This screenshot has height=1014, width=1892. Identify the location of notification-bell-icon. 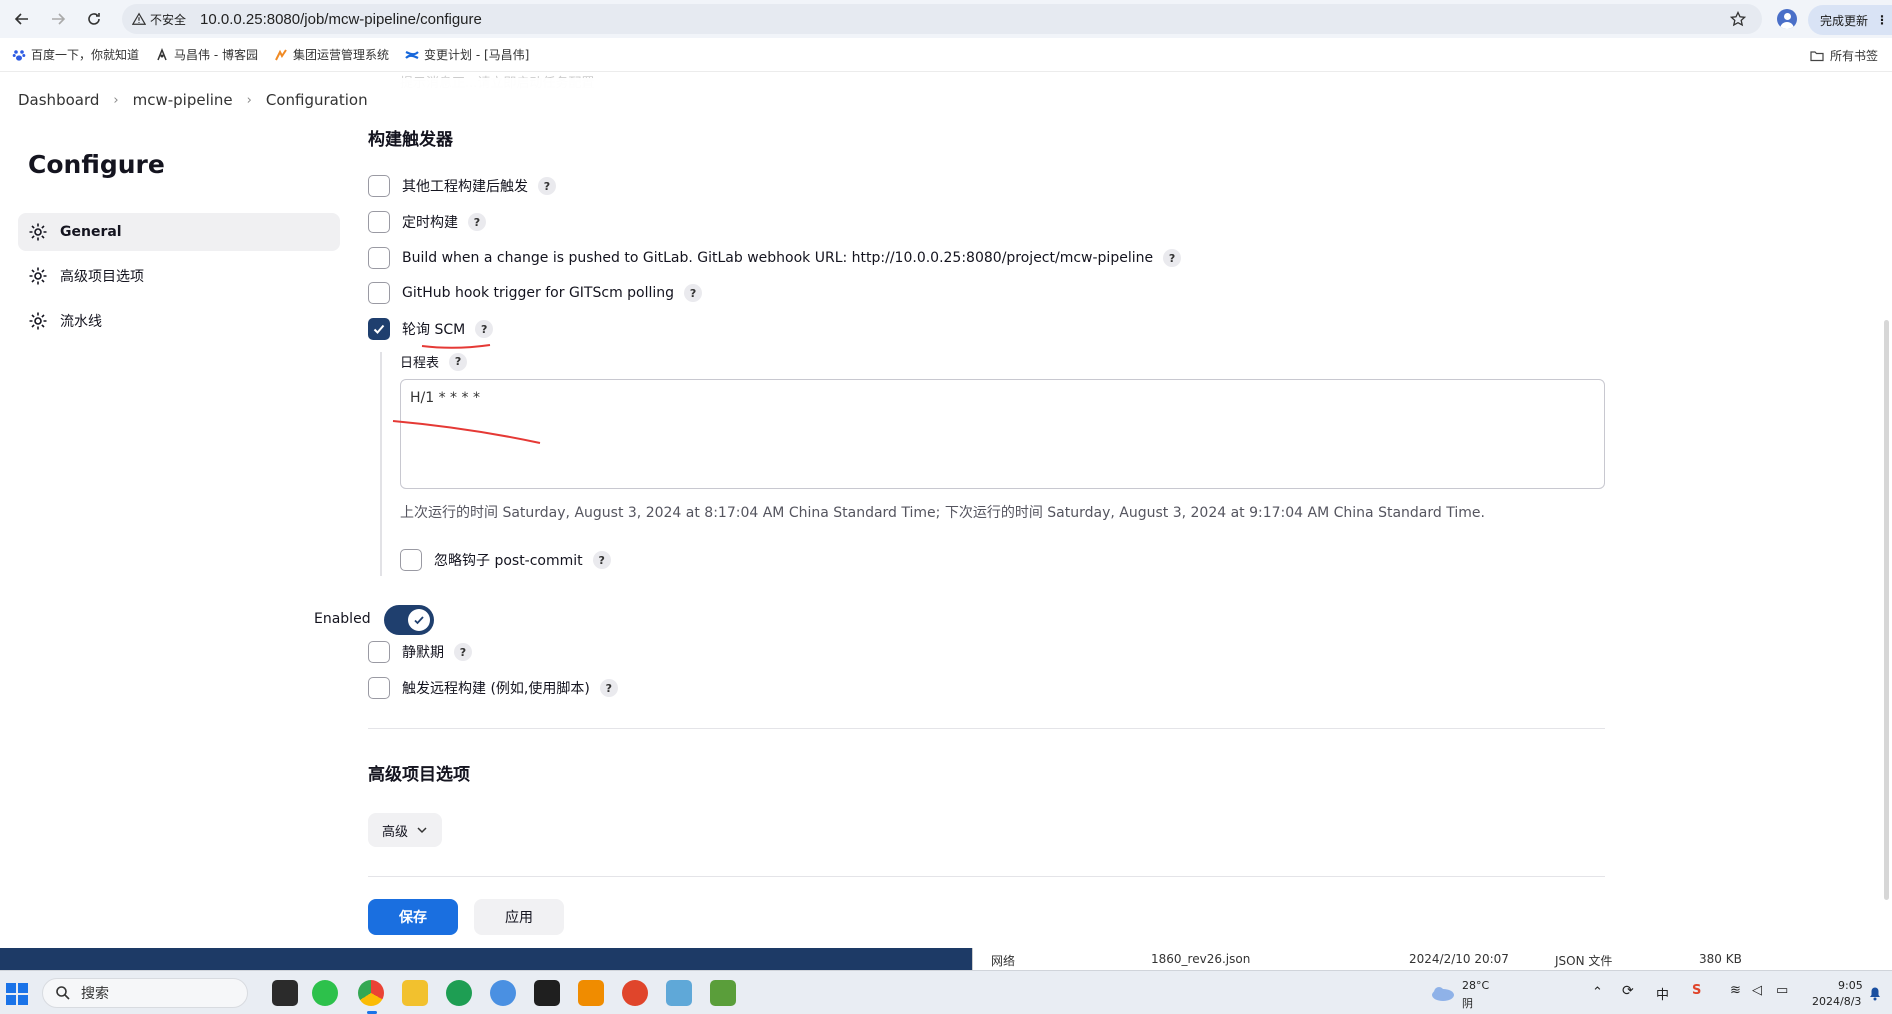
(1875, 993).